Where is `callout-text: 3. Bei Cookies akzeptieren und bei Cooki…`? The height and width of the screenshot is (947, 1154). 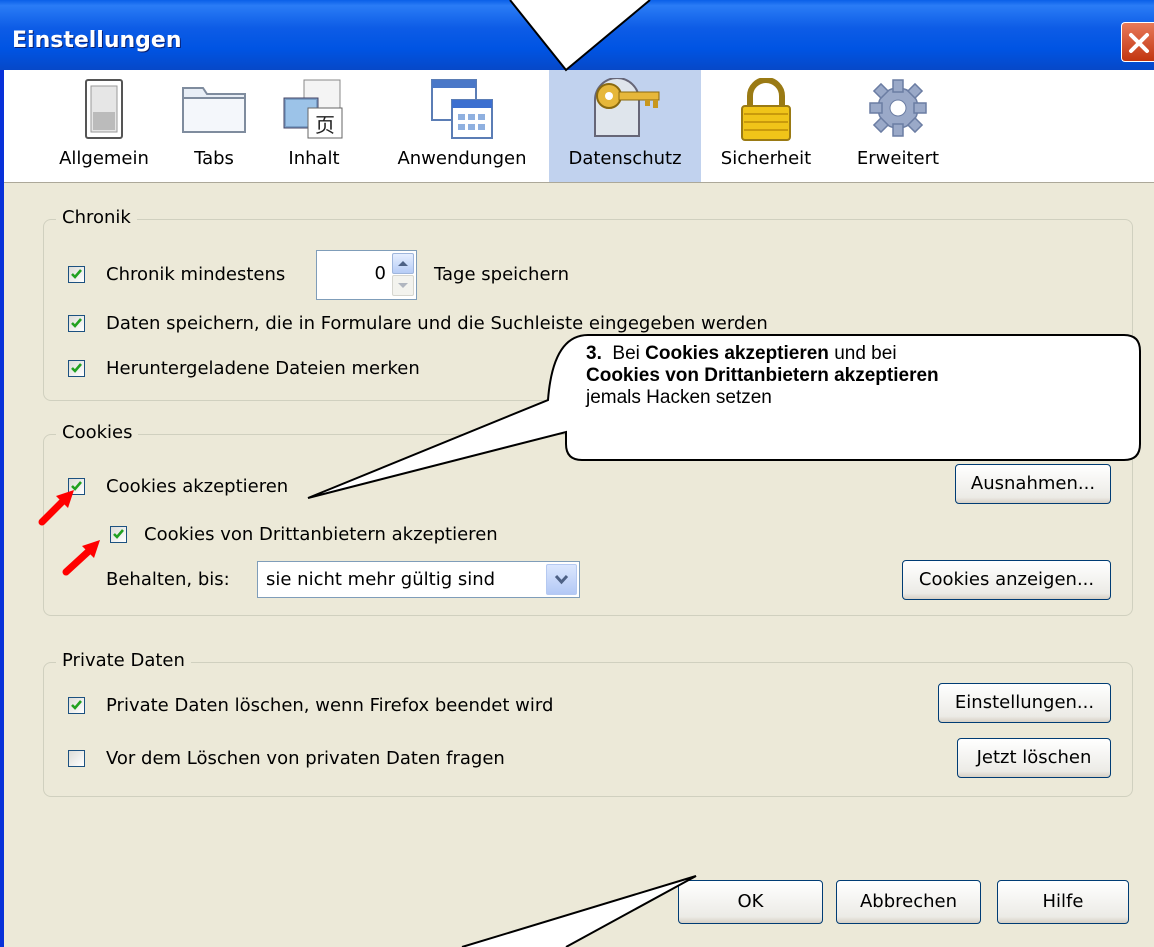 callout-text: 3. Bei Cookies akzeptieren und bei Cooki… is located at coordinates (856, 376).